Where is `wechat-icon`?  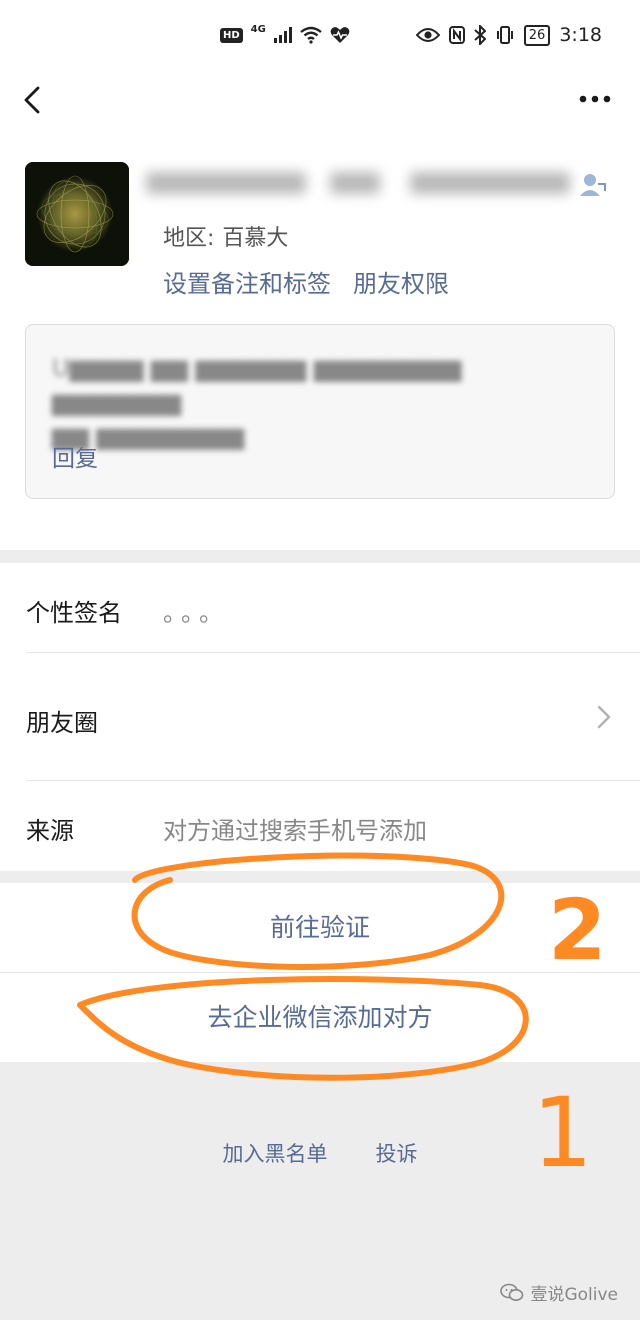
wechat-icon is located at coordinates (512, 1292).